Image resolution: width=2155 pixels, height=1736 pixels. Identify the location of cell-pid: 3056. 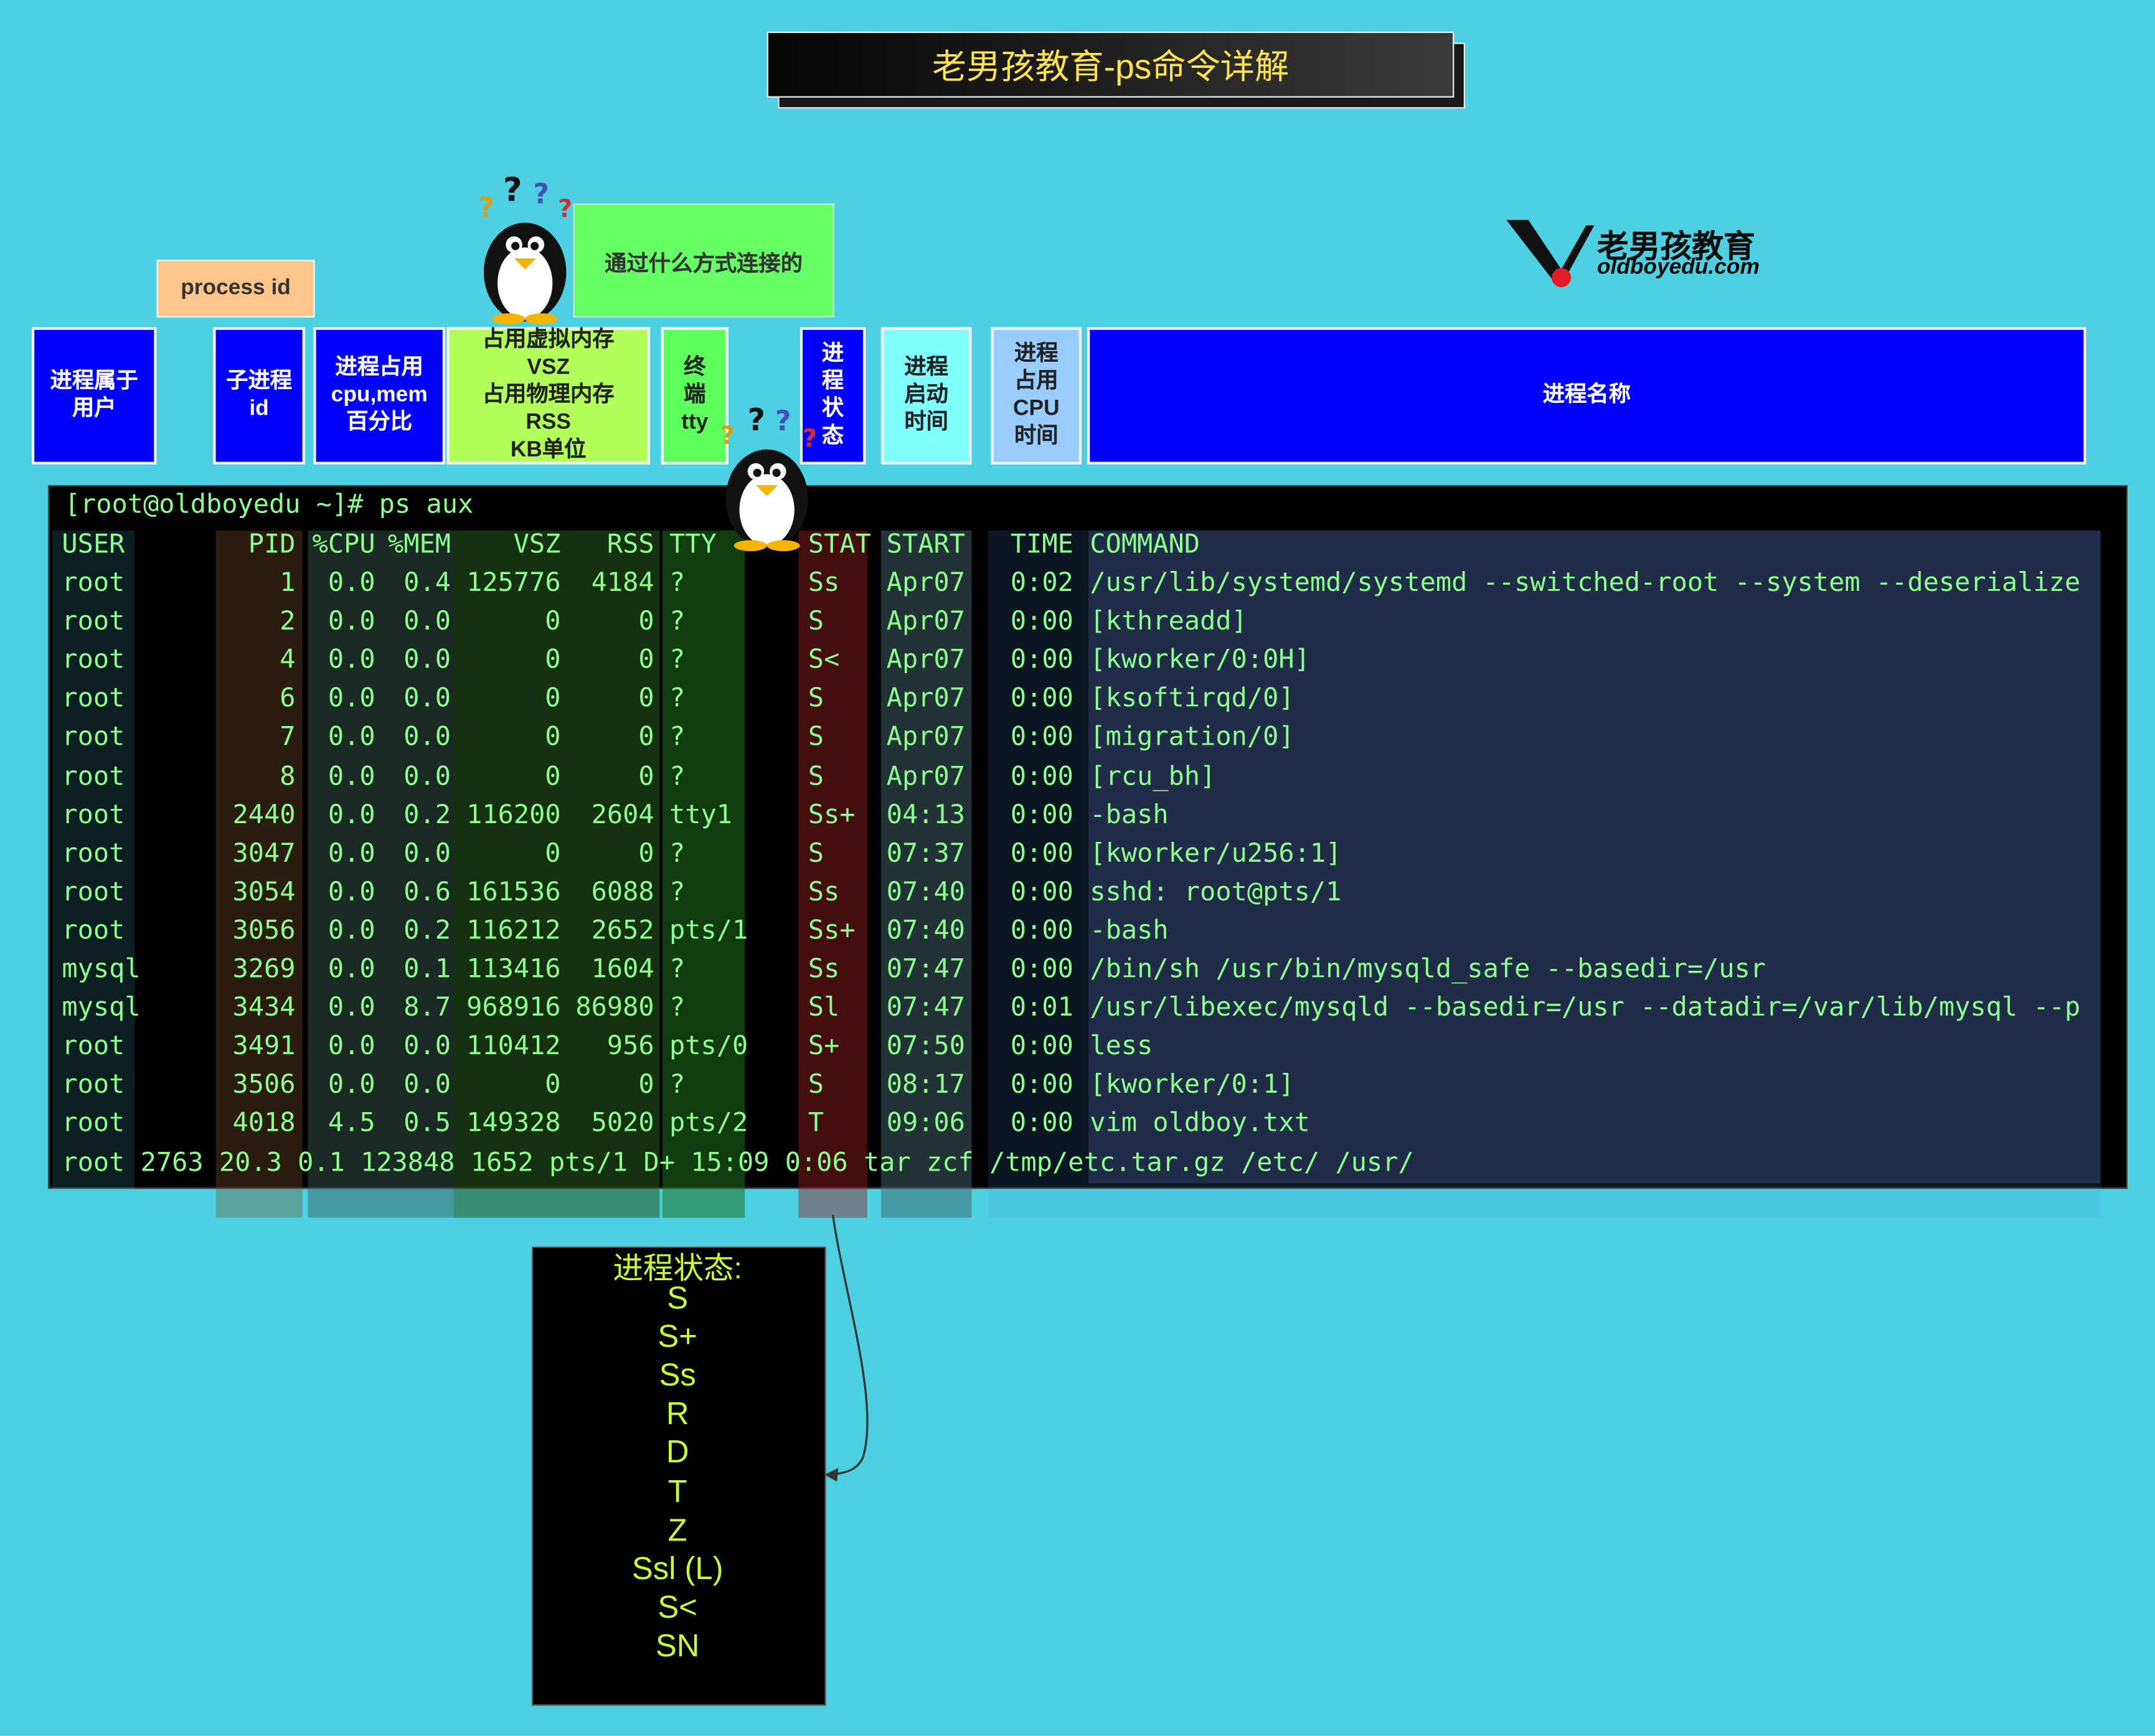
(264, 931).